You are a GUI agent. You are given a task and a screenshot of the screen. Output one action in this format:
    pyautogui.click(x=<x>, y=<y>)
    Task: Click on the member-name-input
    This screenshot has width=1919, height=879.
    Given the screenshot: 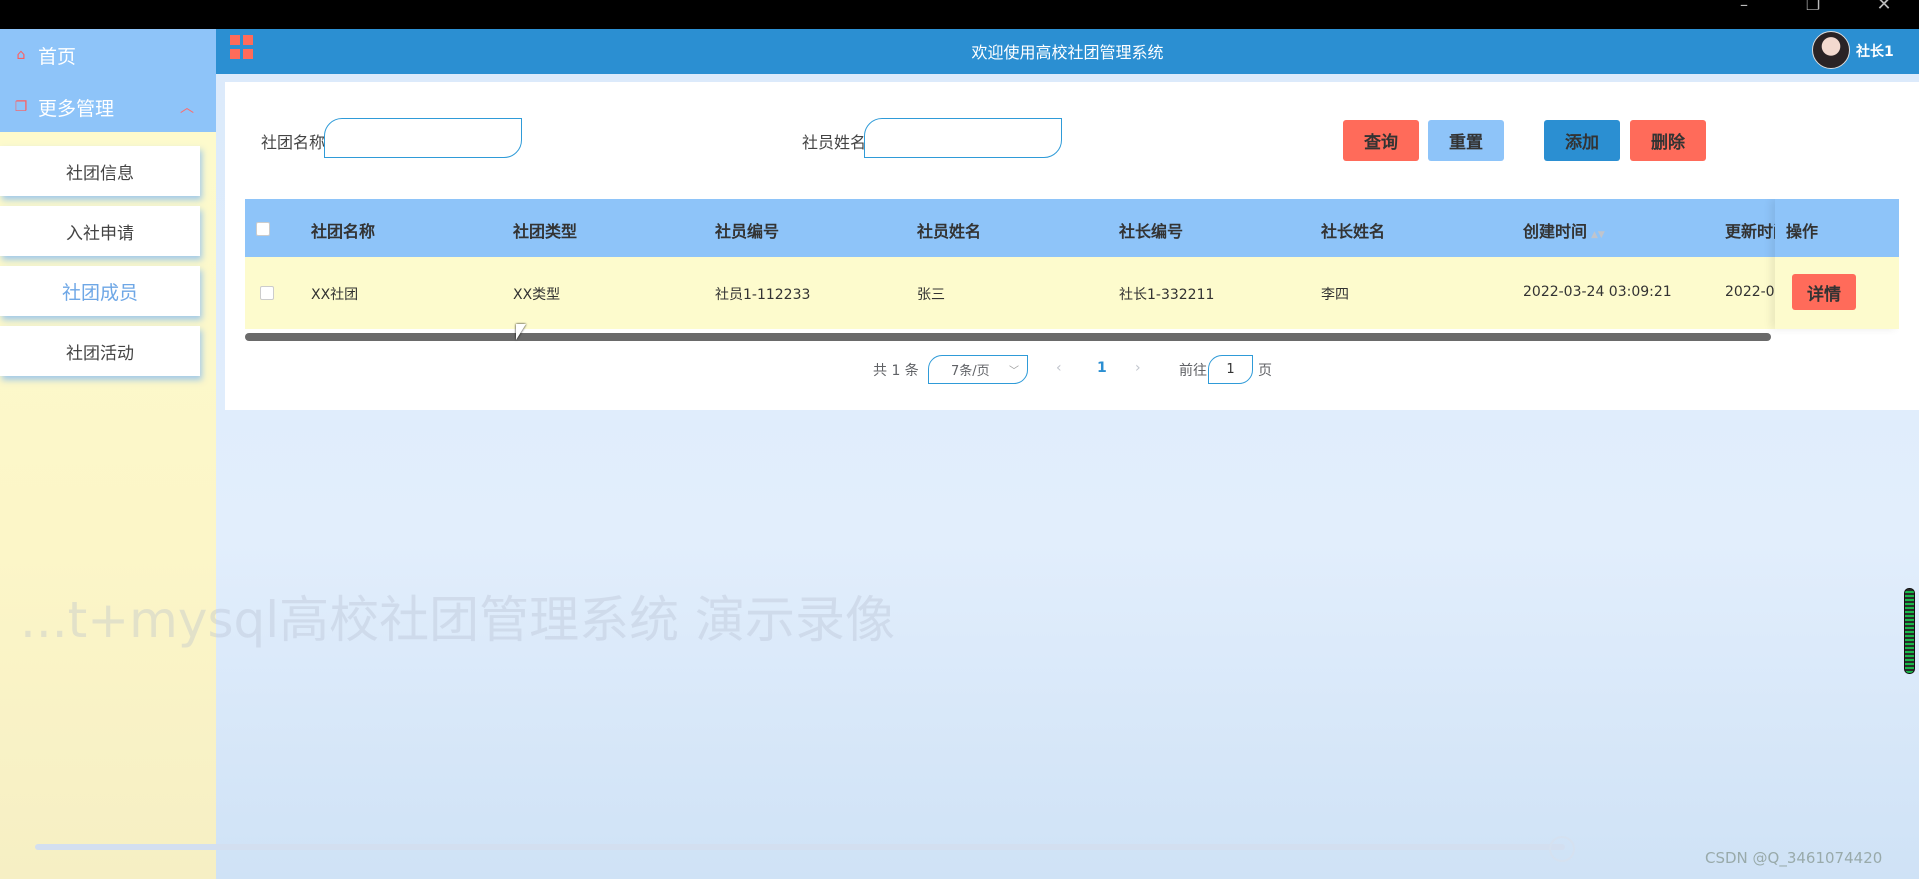 What is the action you would take?
    pyautogui.click(x=963, y=138)
    